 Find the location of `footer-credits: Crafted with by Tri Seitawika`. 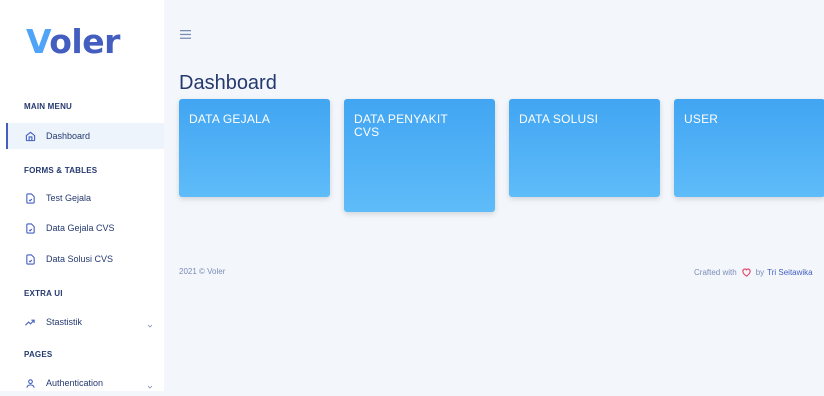

footer-credits: Crafted with by Tri Seitawika is located at coordinates (753, 272).